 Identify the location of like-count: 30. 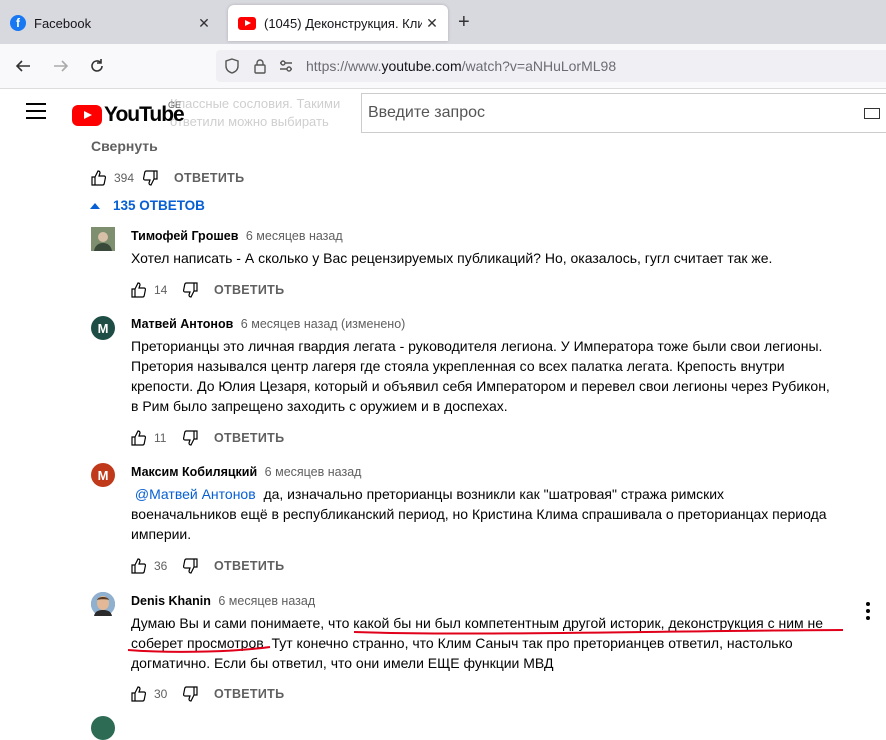
(161, 694).